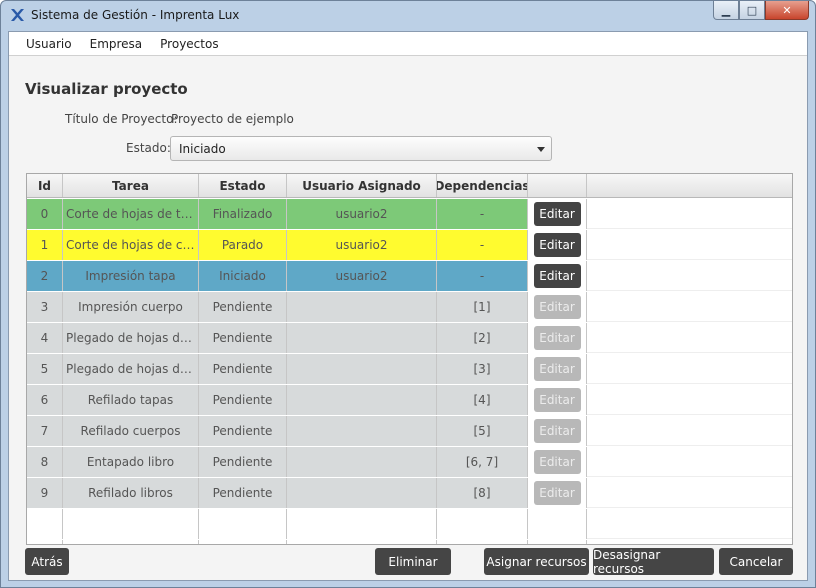 This screenshot has height=588, width=816. What do you see at coordinates (557, 185) in the screenshot?
I see `column-header-actions` at bounding box center [557, 185].